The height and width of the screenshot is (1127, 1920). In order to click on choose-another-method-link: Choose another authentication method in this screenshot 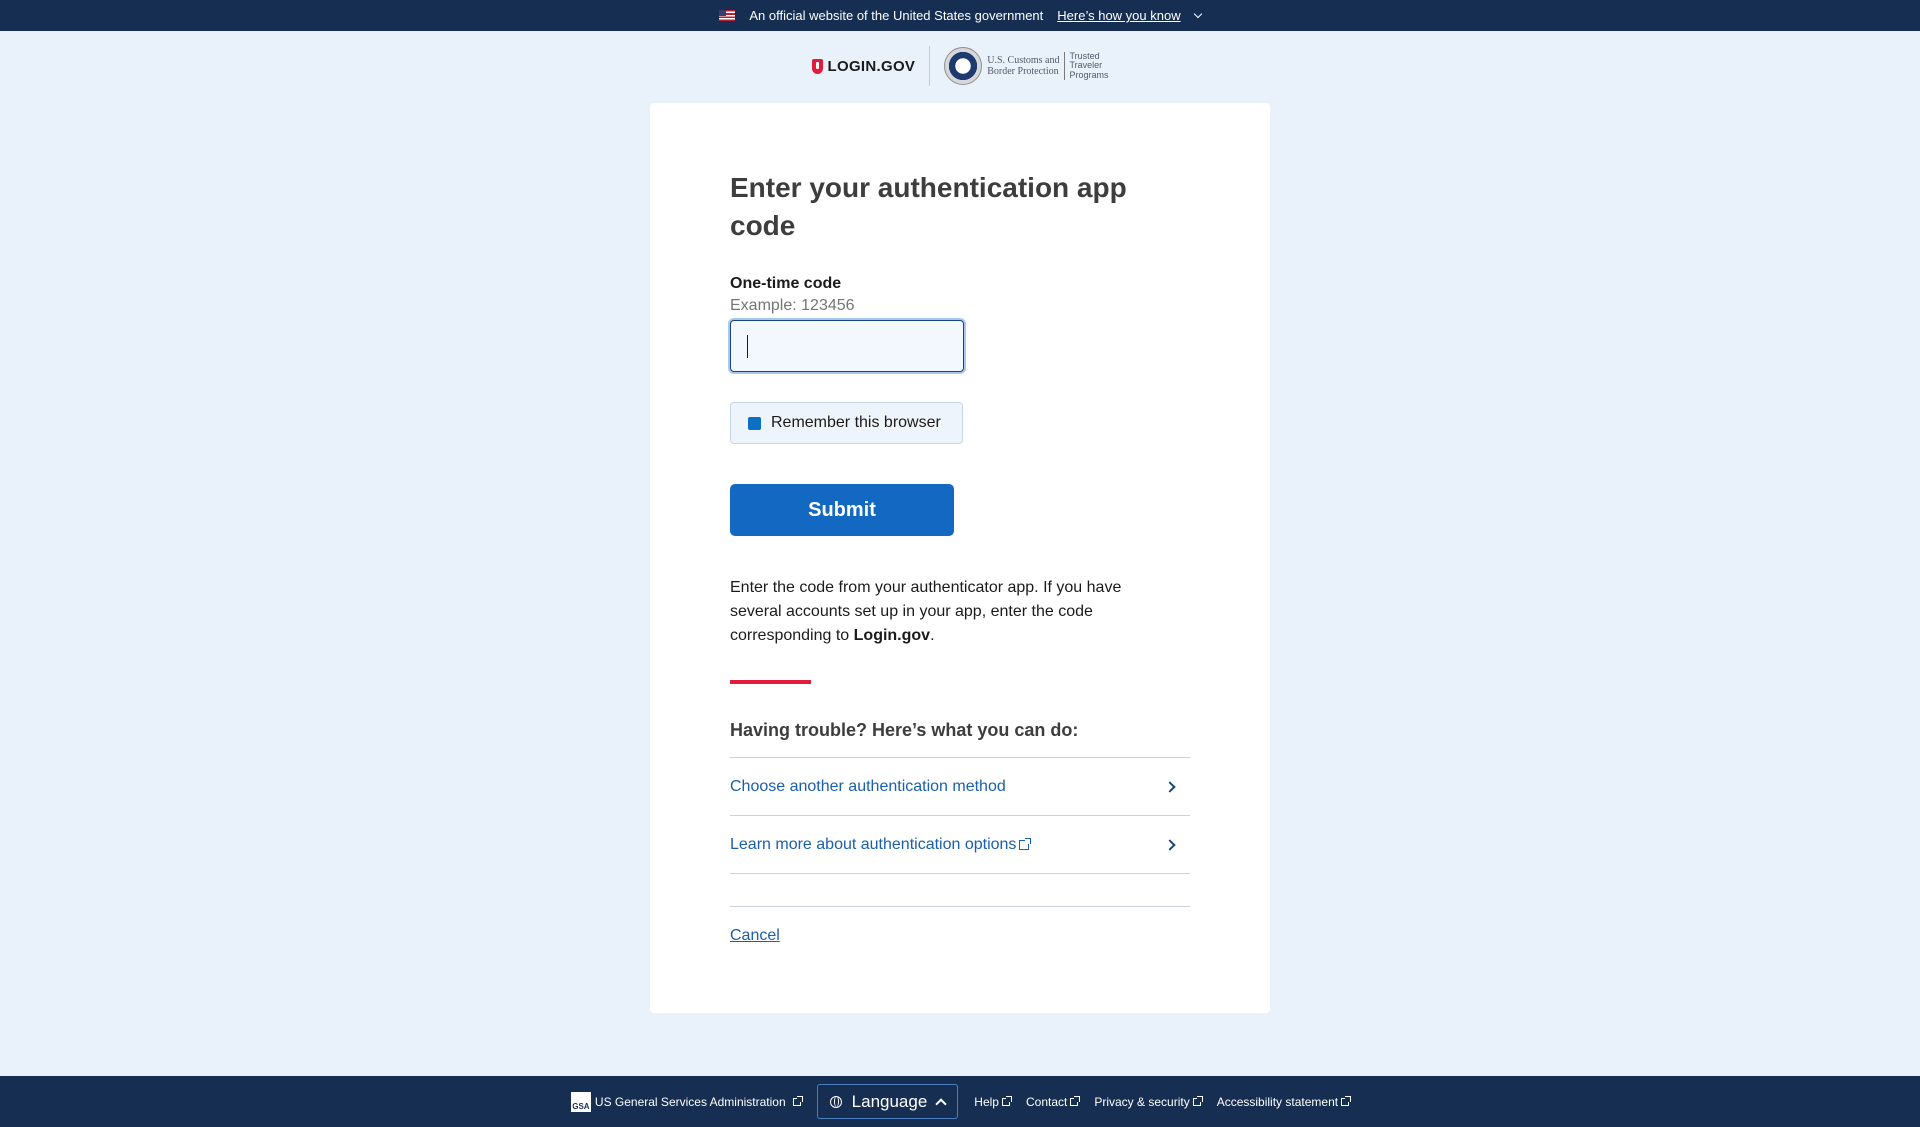, I will do `click(960, 787)`.